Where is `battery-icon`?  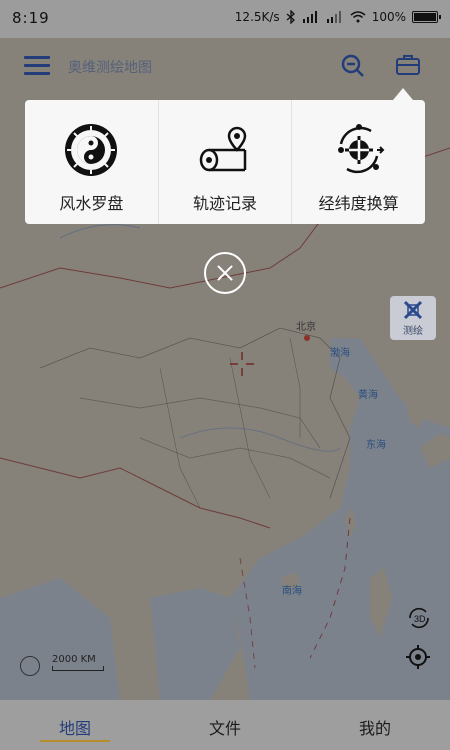
battery-icon is located at coordinates (426, 17).